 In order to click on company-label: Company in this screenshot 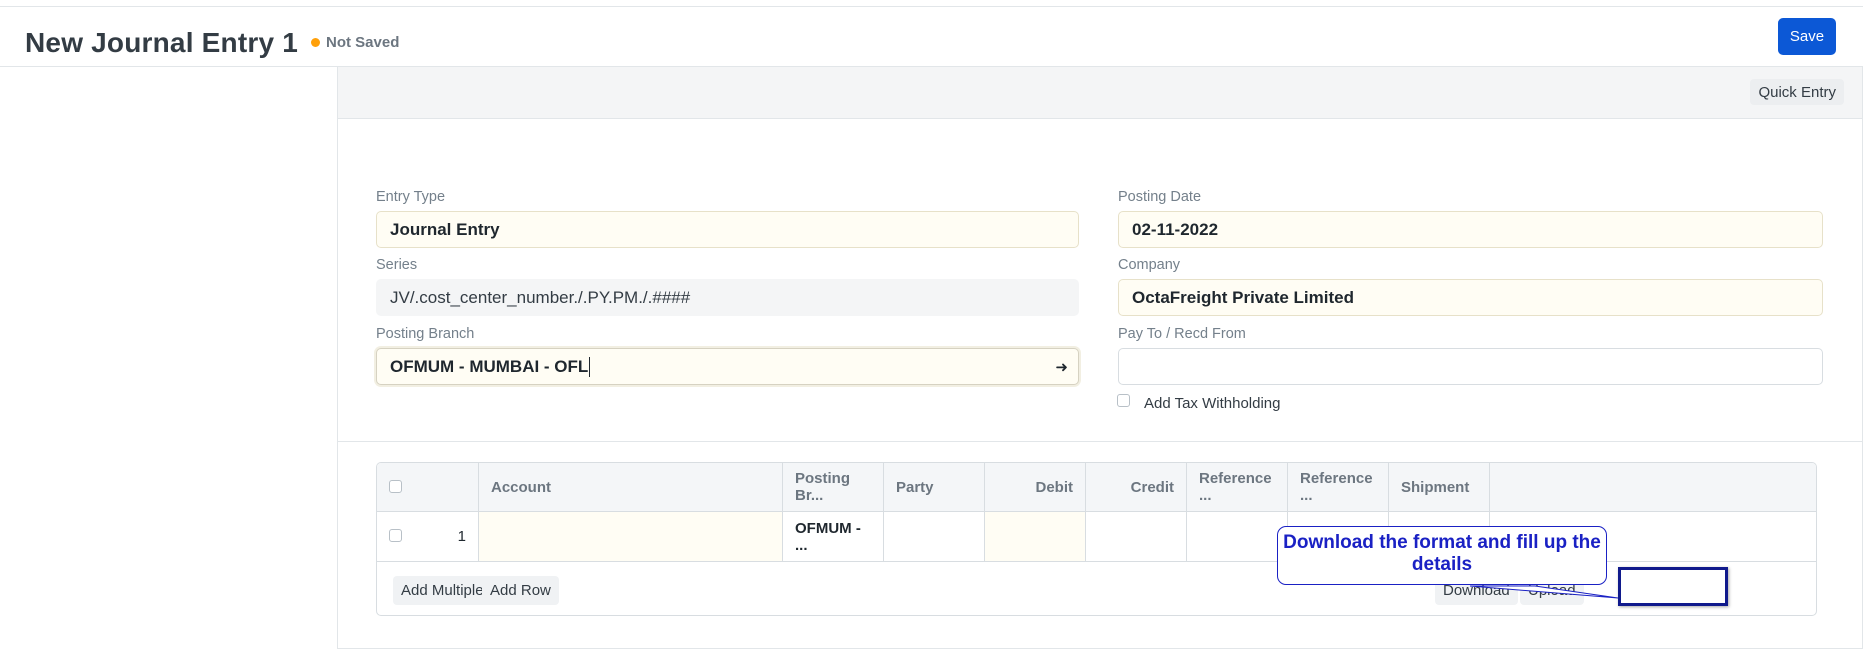, I will do `click(1149, 265)`.